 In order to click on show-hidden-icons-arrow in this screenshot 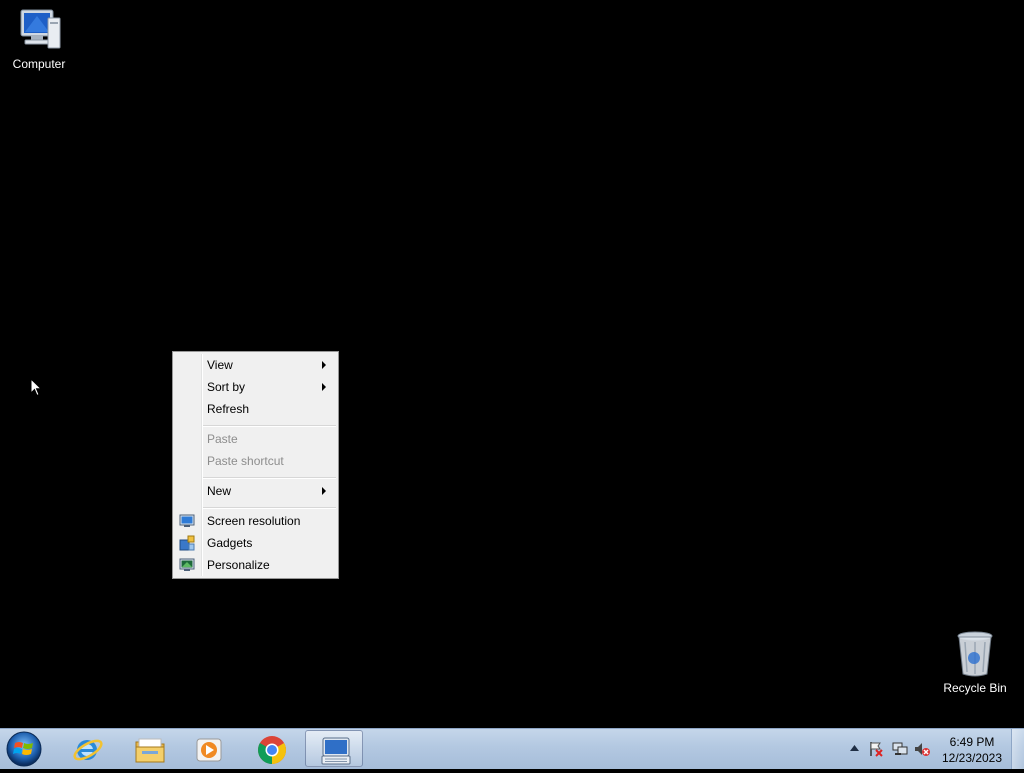, I will do `click(854, 748)`.